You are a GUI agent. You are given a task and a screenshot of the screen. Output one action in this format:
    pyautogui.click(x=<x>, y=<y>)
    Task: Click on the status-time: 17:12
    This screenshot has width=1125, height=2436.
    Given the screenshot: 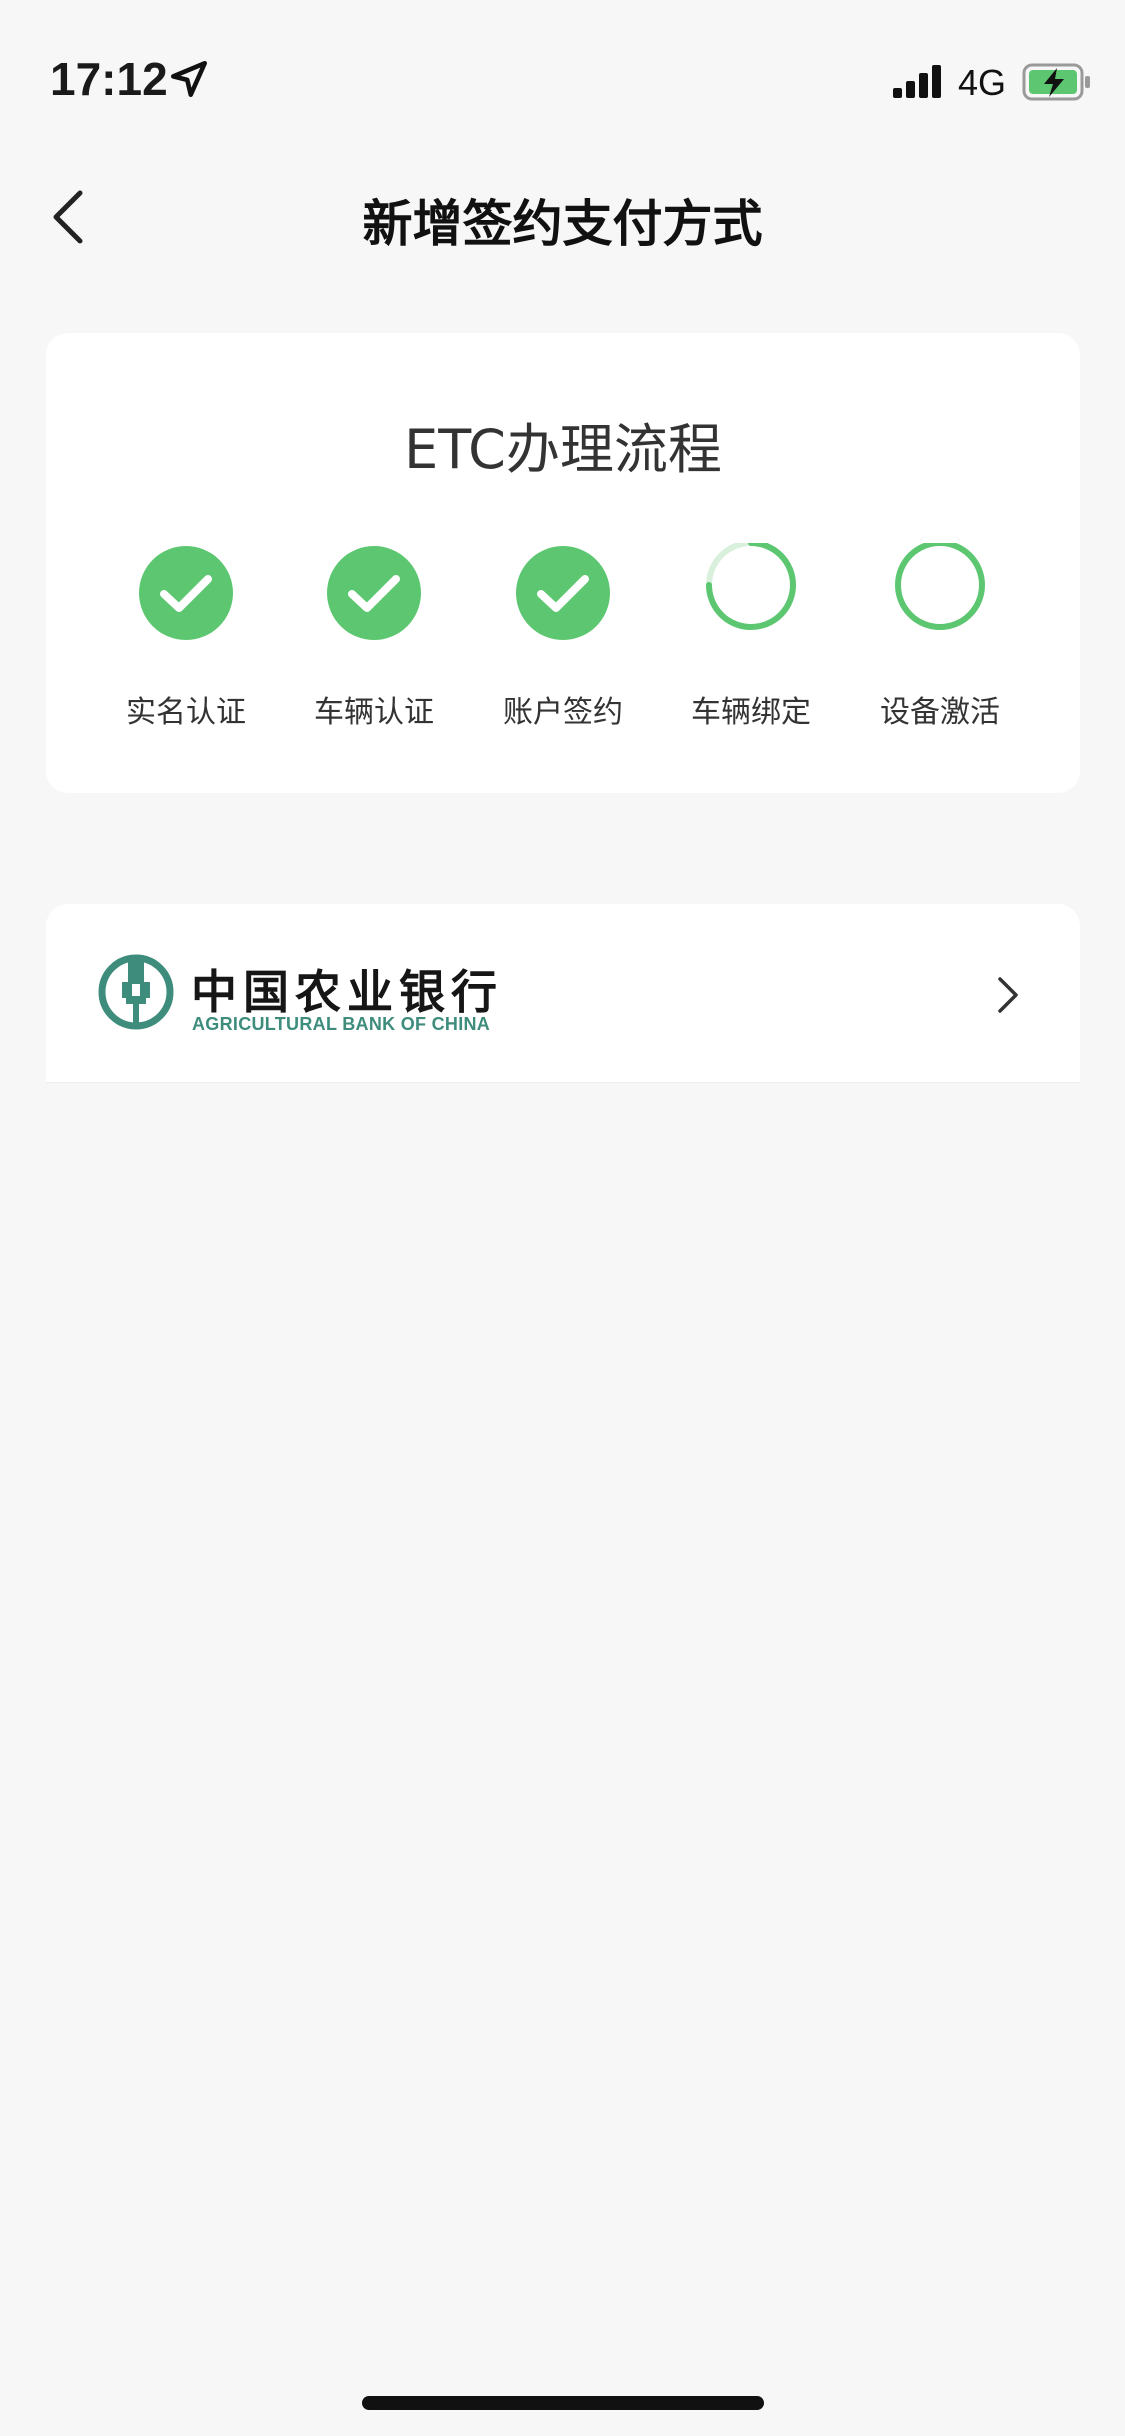 What is the action you would take?
    pyautogui.click(x=109, y=79)
    